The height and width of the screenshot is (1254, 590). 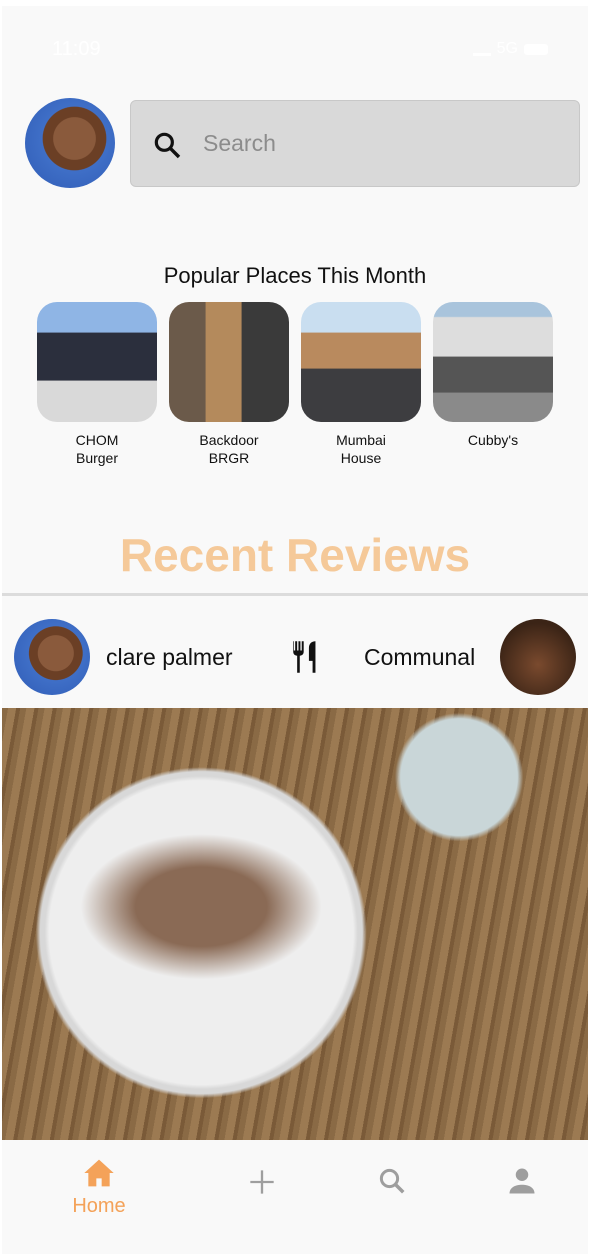 I want to click on signal-icon, so click(x=481, y=49).